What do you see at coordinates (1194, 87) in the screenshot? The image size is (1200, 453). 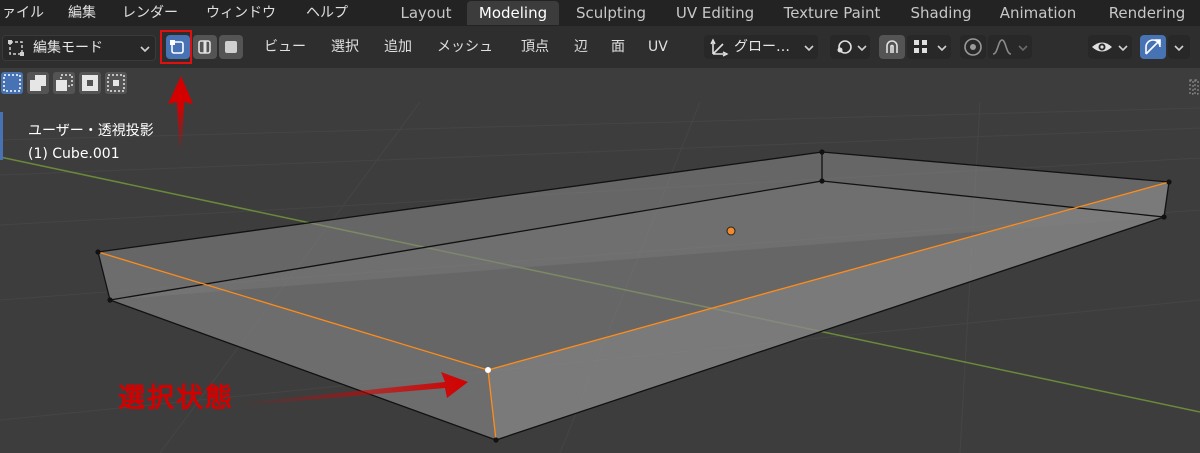 I see `sidebar-toggle-icon` at bounding box center [1194, 87].